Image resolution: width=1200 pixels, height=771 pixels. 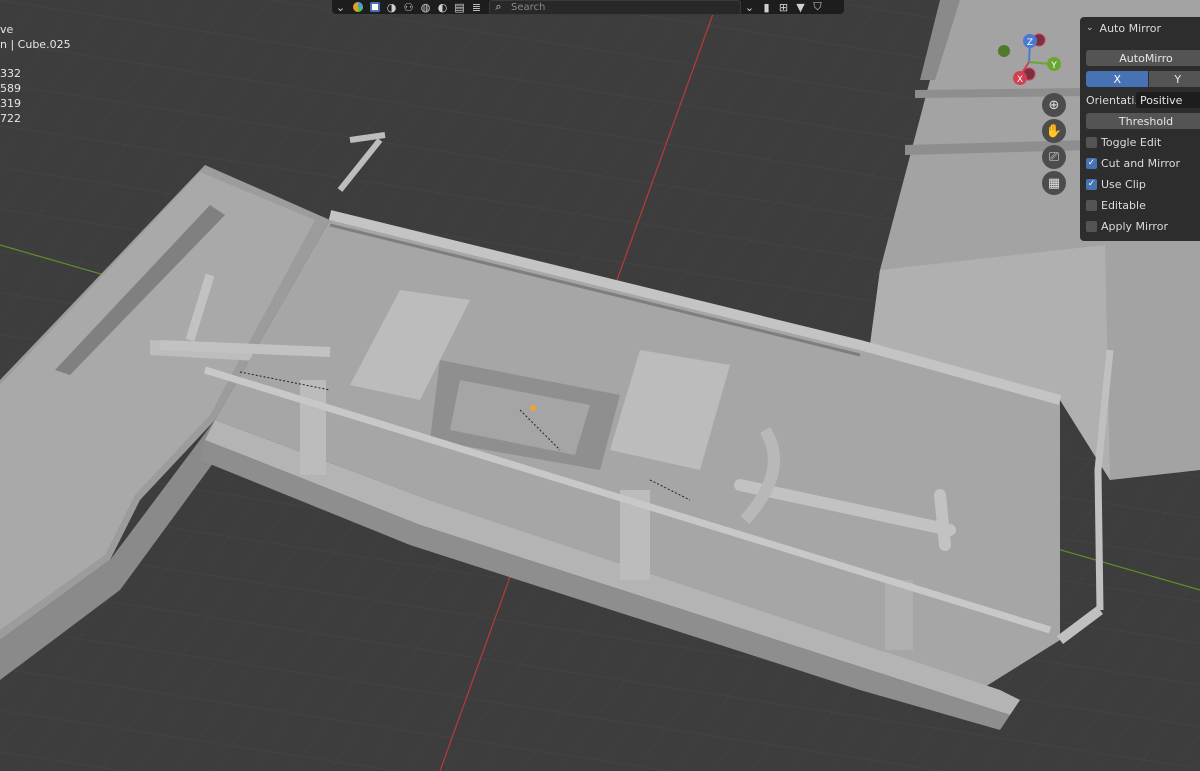 What do you see at coordinates (1123, 205) in the screenshot?
I see `checkbox-label: Editable` at bounding box center [1123, 205].